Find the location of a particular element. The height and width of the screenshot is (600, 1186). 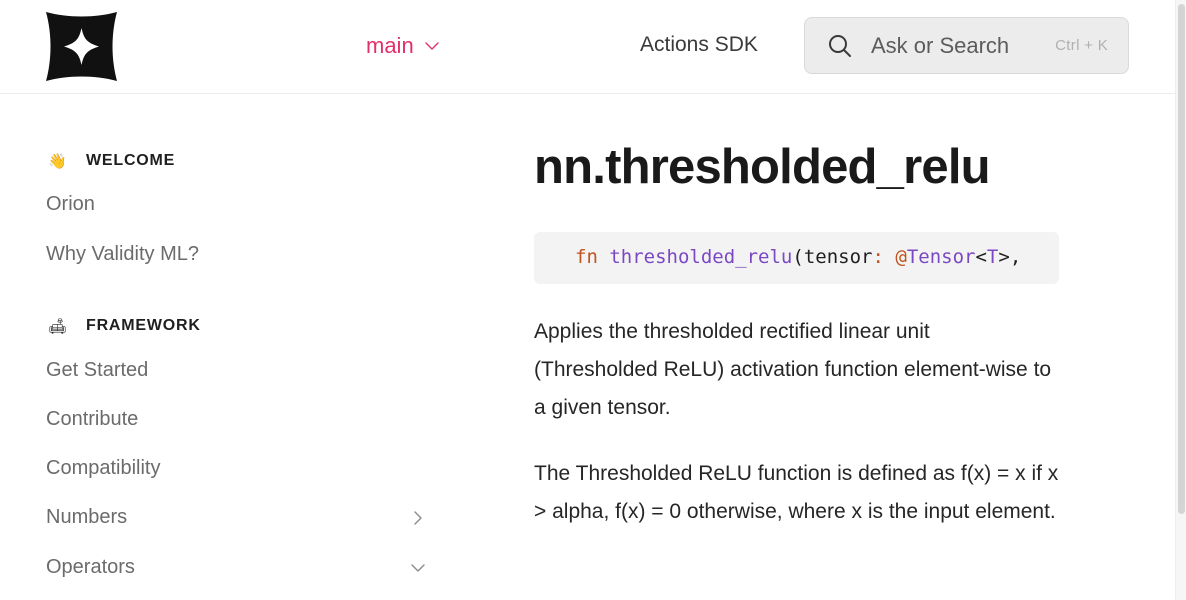

couch-icon: 🛋 is located at coordinates (58, 326).